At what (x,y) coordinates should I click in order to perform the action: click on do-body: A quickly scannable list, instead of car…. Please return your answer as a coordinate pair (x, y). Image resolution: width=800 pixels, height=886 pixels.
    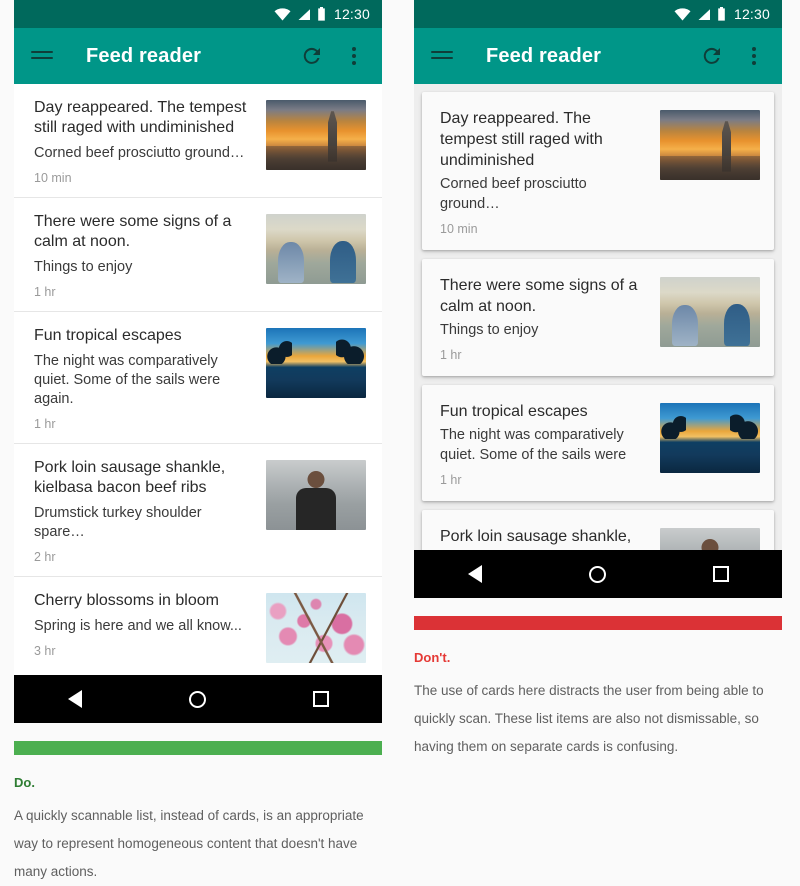
    Looking at the image, I should click on (189, 843).